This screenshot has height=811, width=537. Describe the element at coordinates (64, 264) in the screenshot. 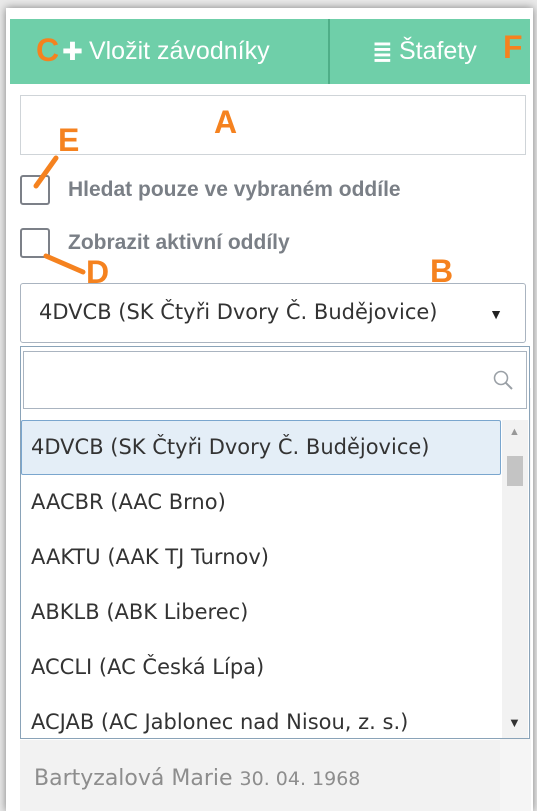

I see `annotation-d-pointer` at that location.